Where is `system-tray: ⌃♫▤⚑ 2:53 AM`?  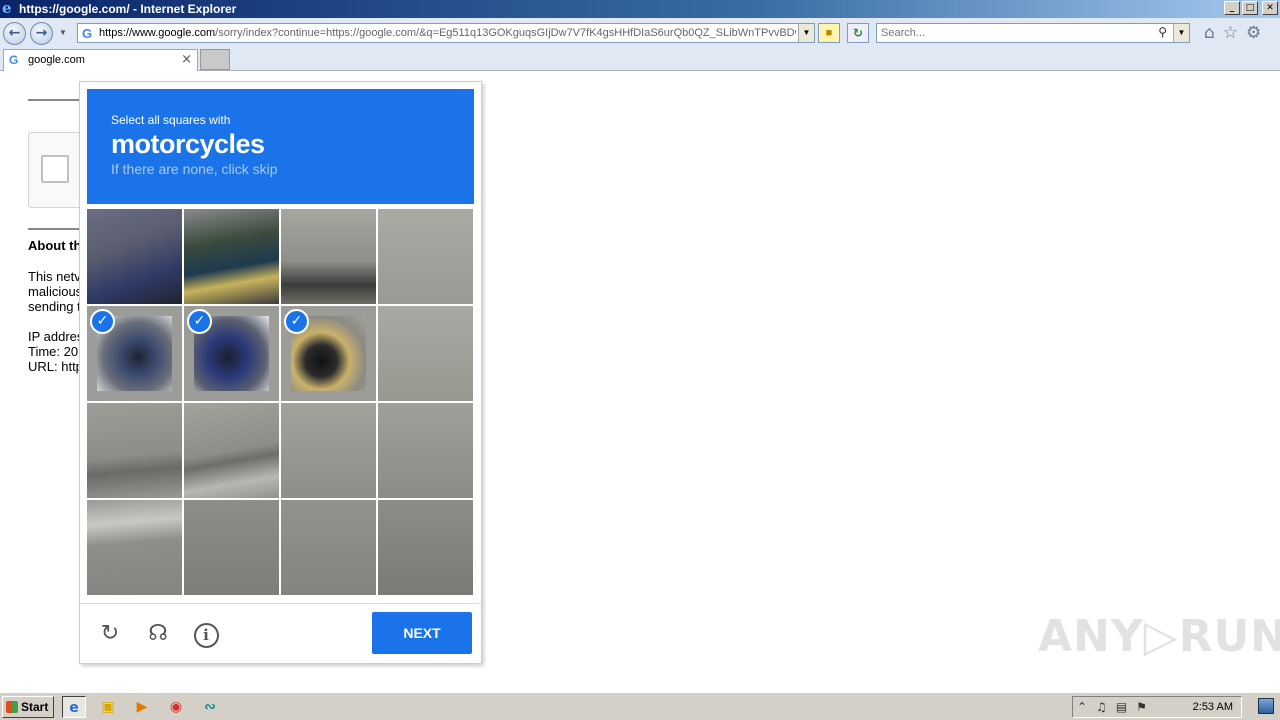
system-tray: ⌃♫▤⚑ 2:53 AM is located at coordinates (1157, 707).